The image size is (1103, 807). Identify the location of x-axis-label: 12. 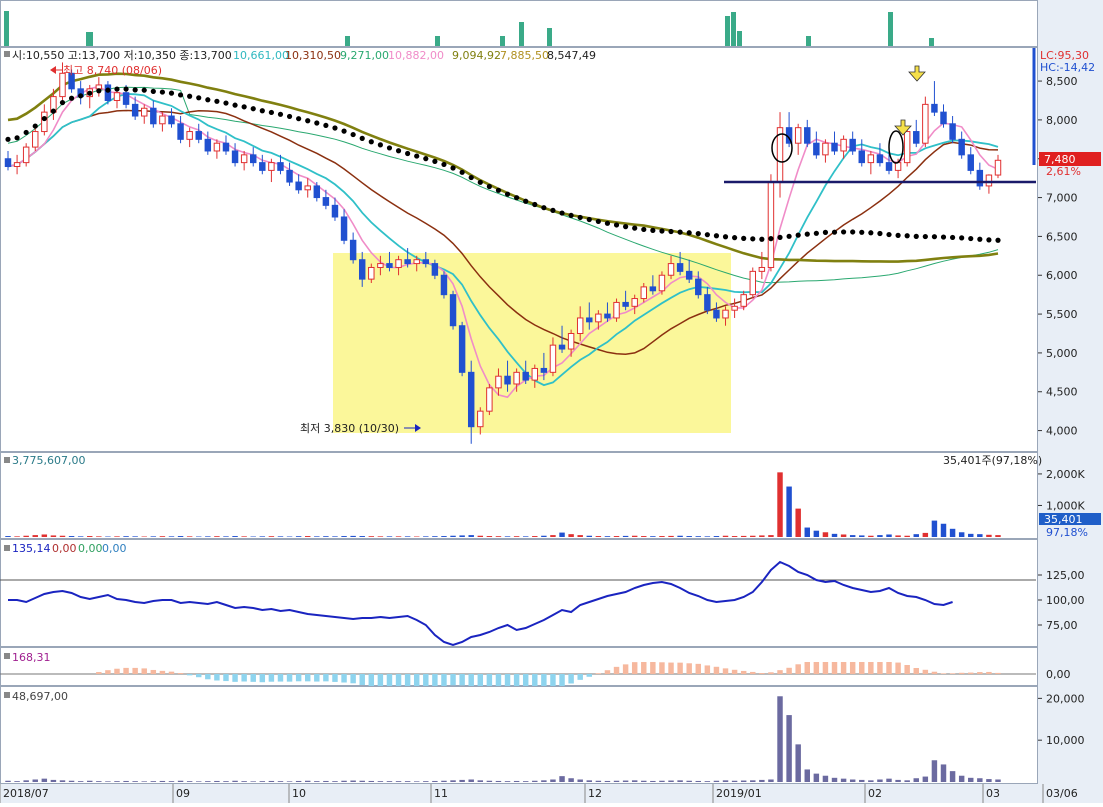
(595, 793).